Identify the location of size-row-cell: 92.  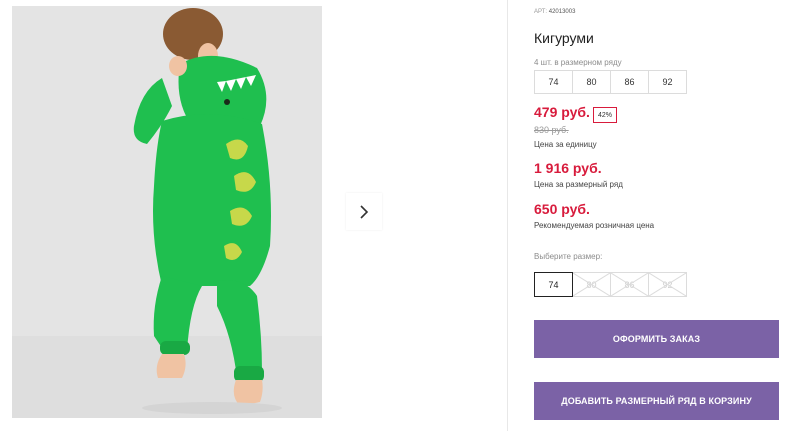
(667, 82).